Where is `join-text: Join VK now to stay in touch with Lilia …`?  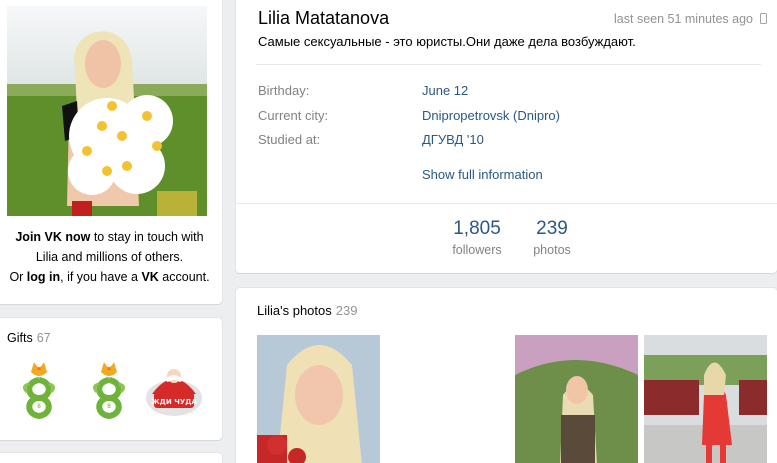 join-text: Join VK now to stay in touch with Lilia … is located at coordinates (111, 257).